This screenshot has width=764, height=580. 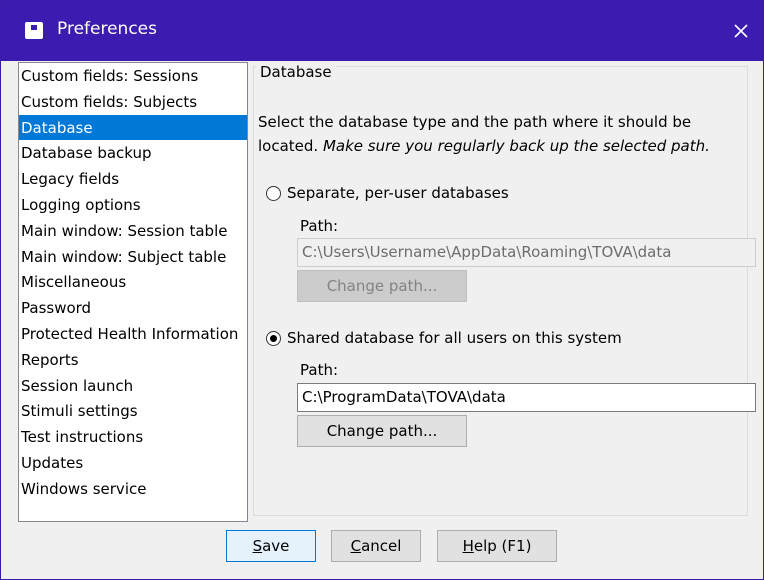 I want to click on sidebar-item-test-instructions: Test instructions, so click(x=133, y=437).